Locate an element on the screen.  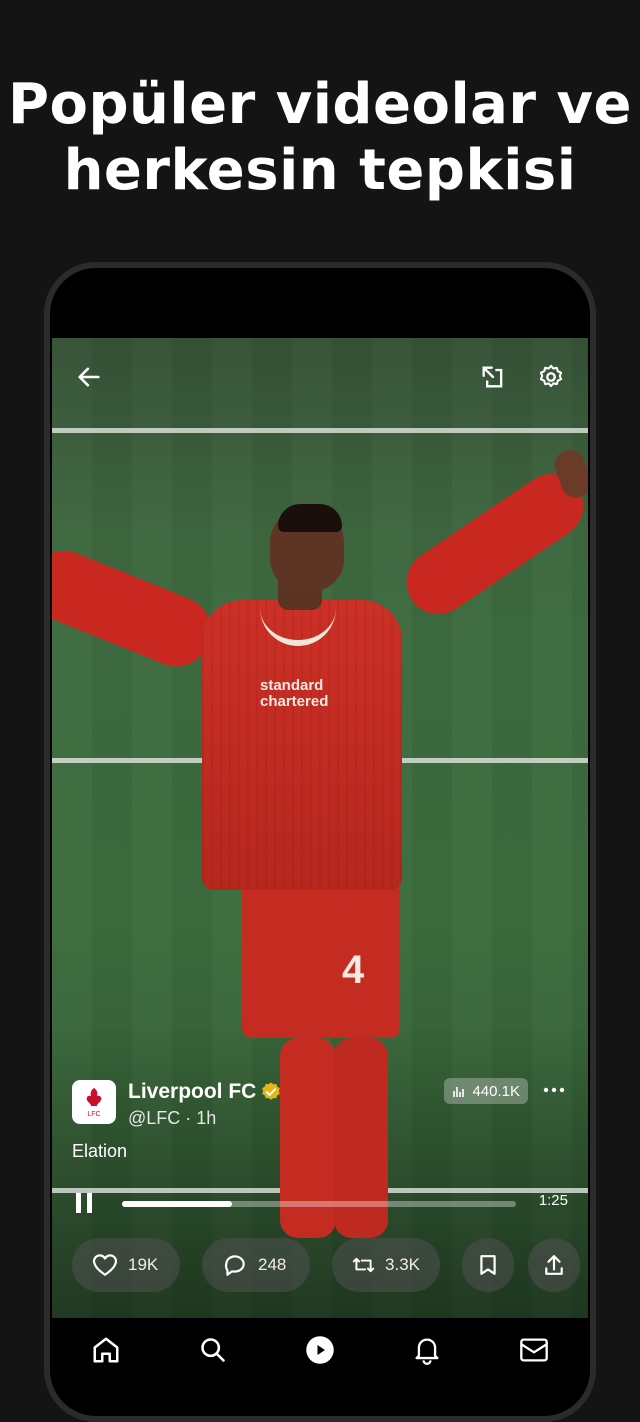
reply-count: 248 is located at coordinates (272, 1264).